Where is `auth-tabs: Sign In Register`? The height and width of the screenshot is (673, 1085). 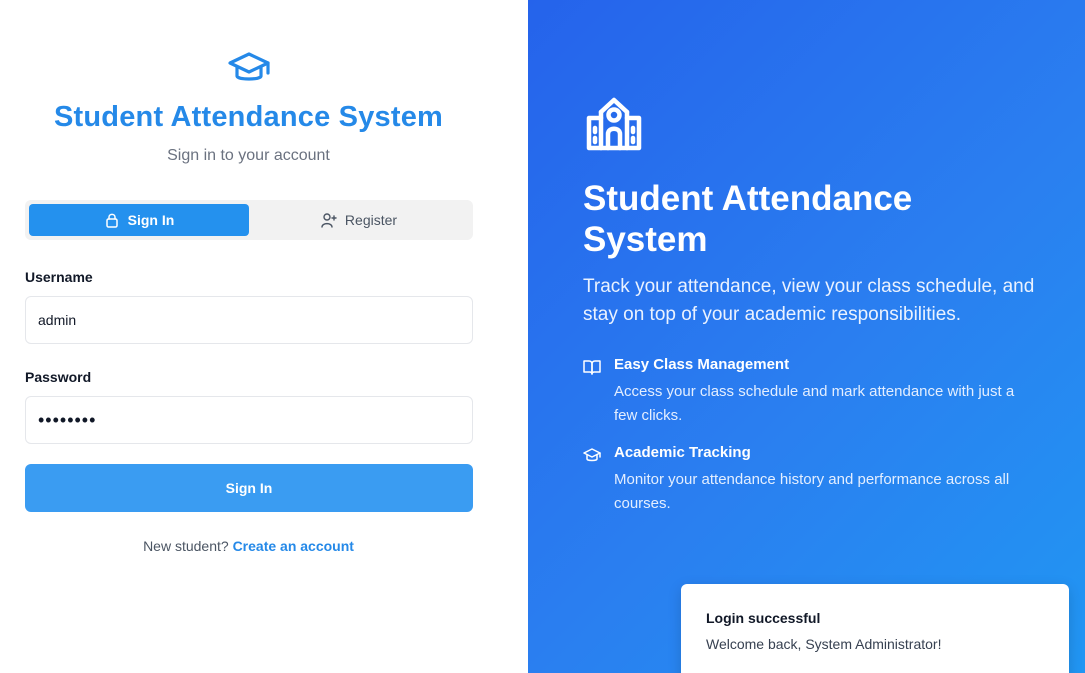 auth-tabs: Sign In Register is located at coordinates (249, 220).